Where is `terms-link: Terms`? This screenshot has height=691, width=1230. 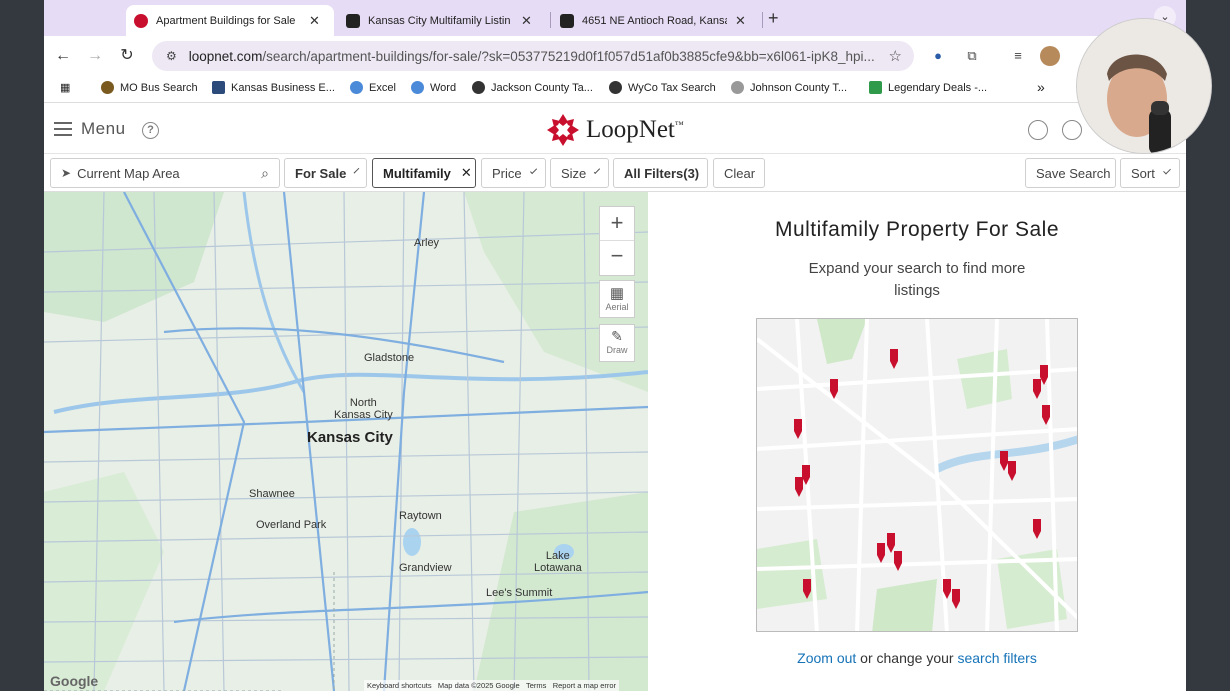
terms-link: Terms is located at coordinates (536, 685).